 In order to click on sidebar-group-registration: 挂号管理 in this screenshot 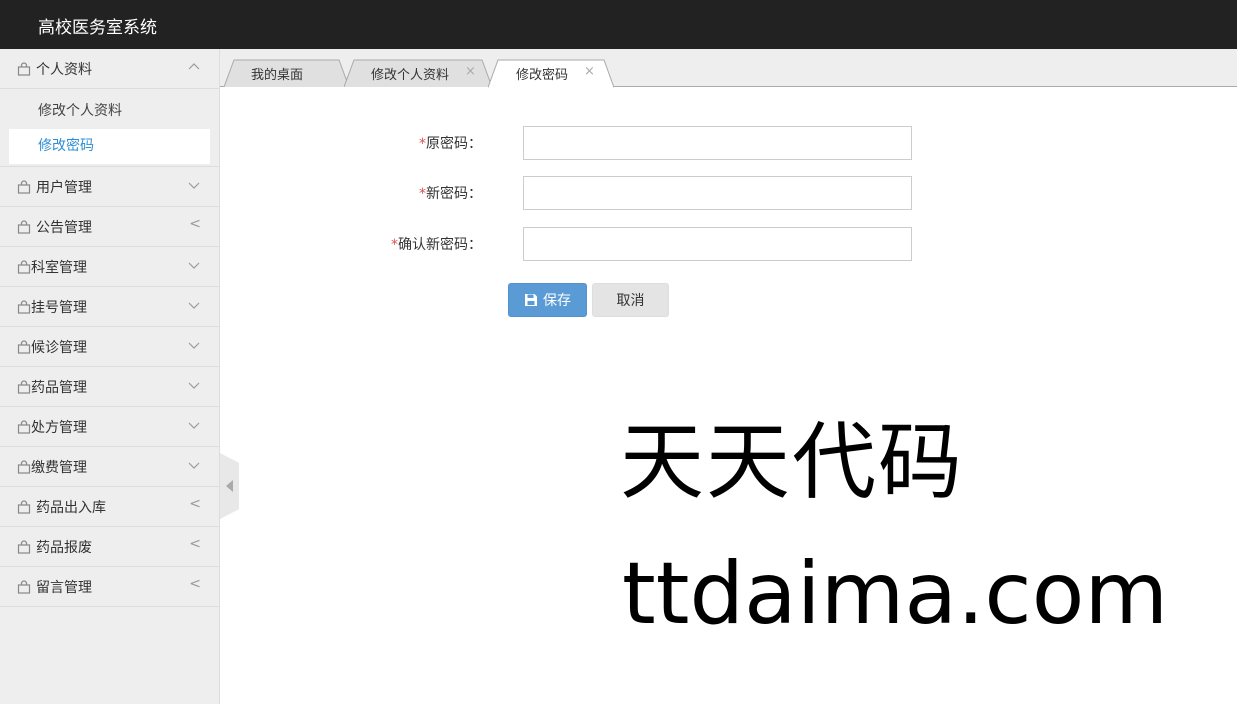, I will do `click(109, 307)`.